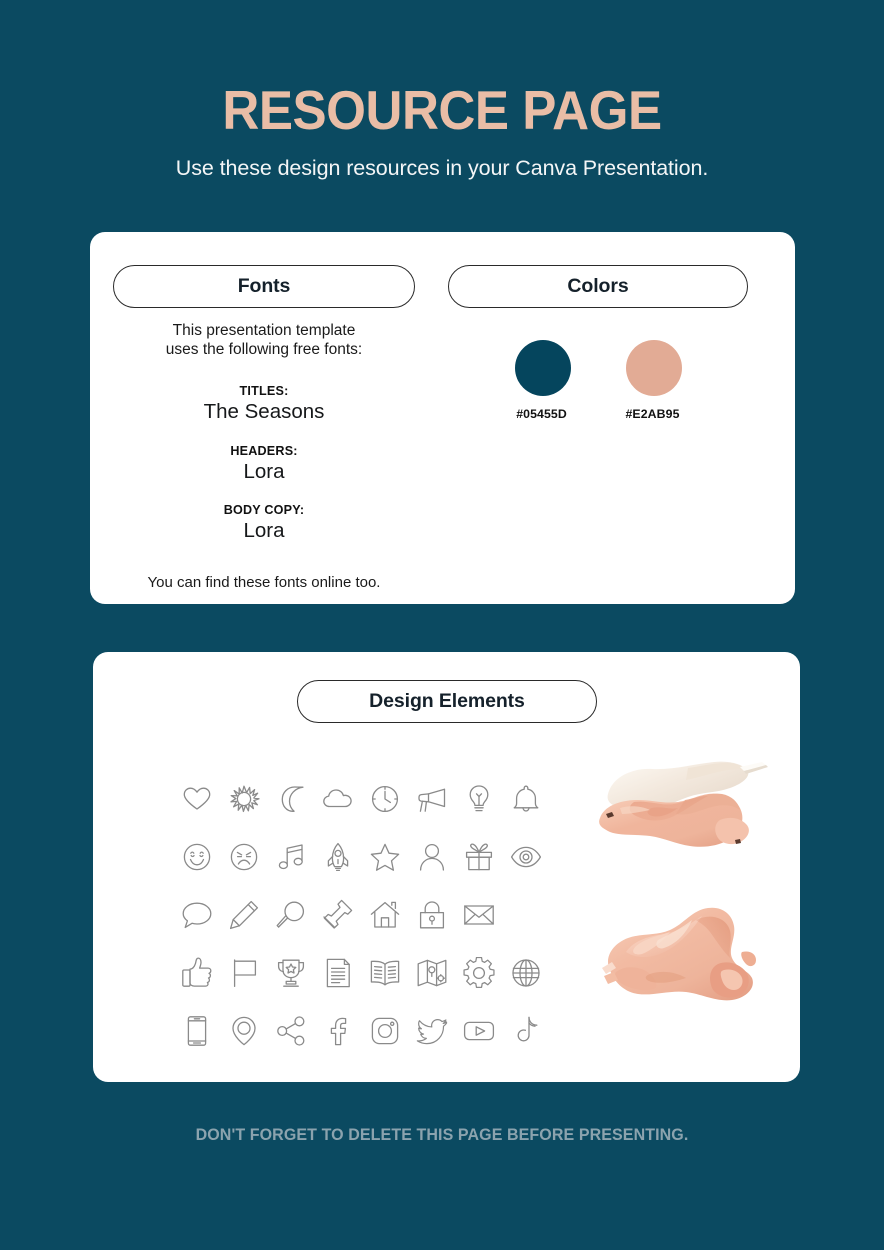 This screenshot has width=884, height=1250. I want to click on fonts-section-heading: Fonts, so click(264, 286).